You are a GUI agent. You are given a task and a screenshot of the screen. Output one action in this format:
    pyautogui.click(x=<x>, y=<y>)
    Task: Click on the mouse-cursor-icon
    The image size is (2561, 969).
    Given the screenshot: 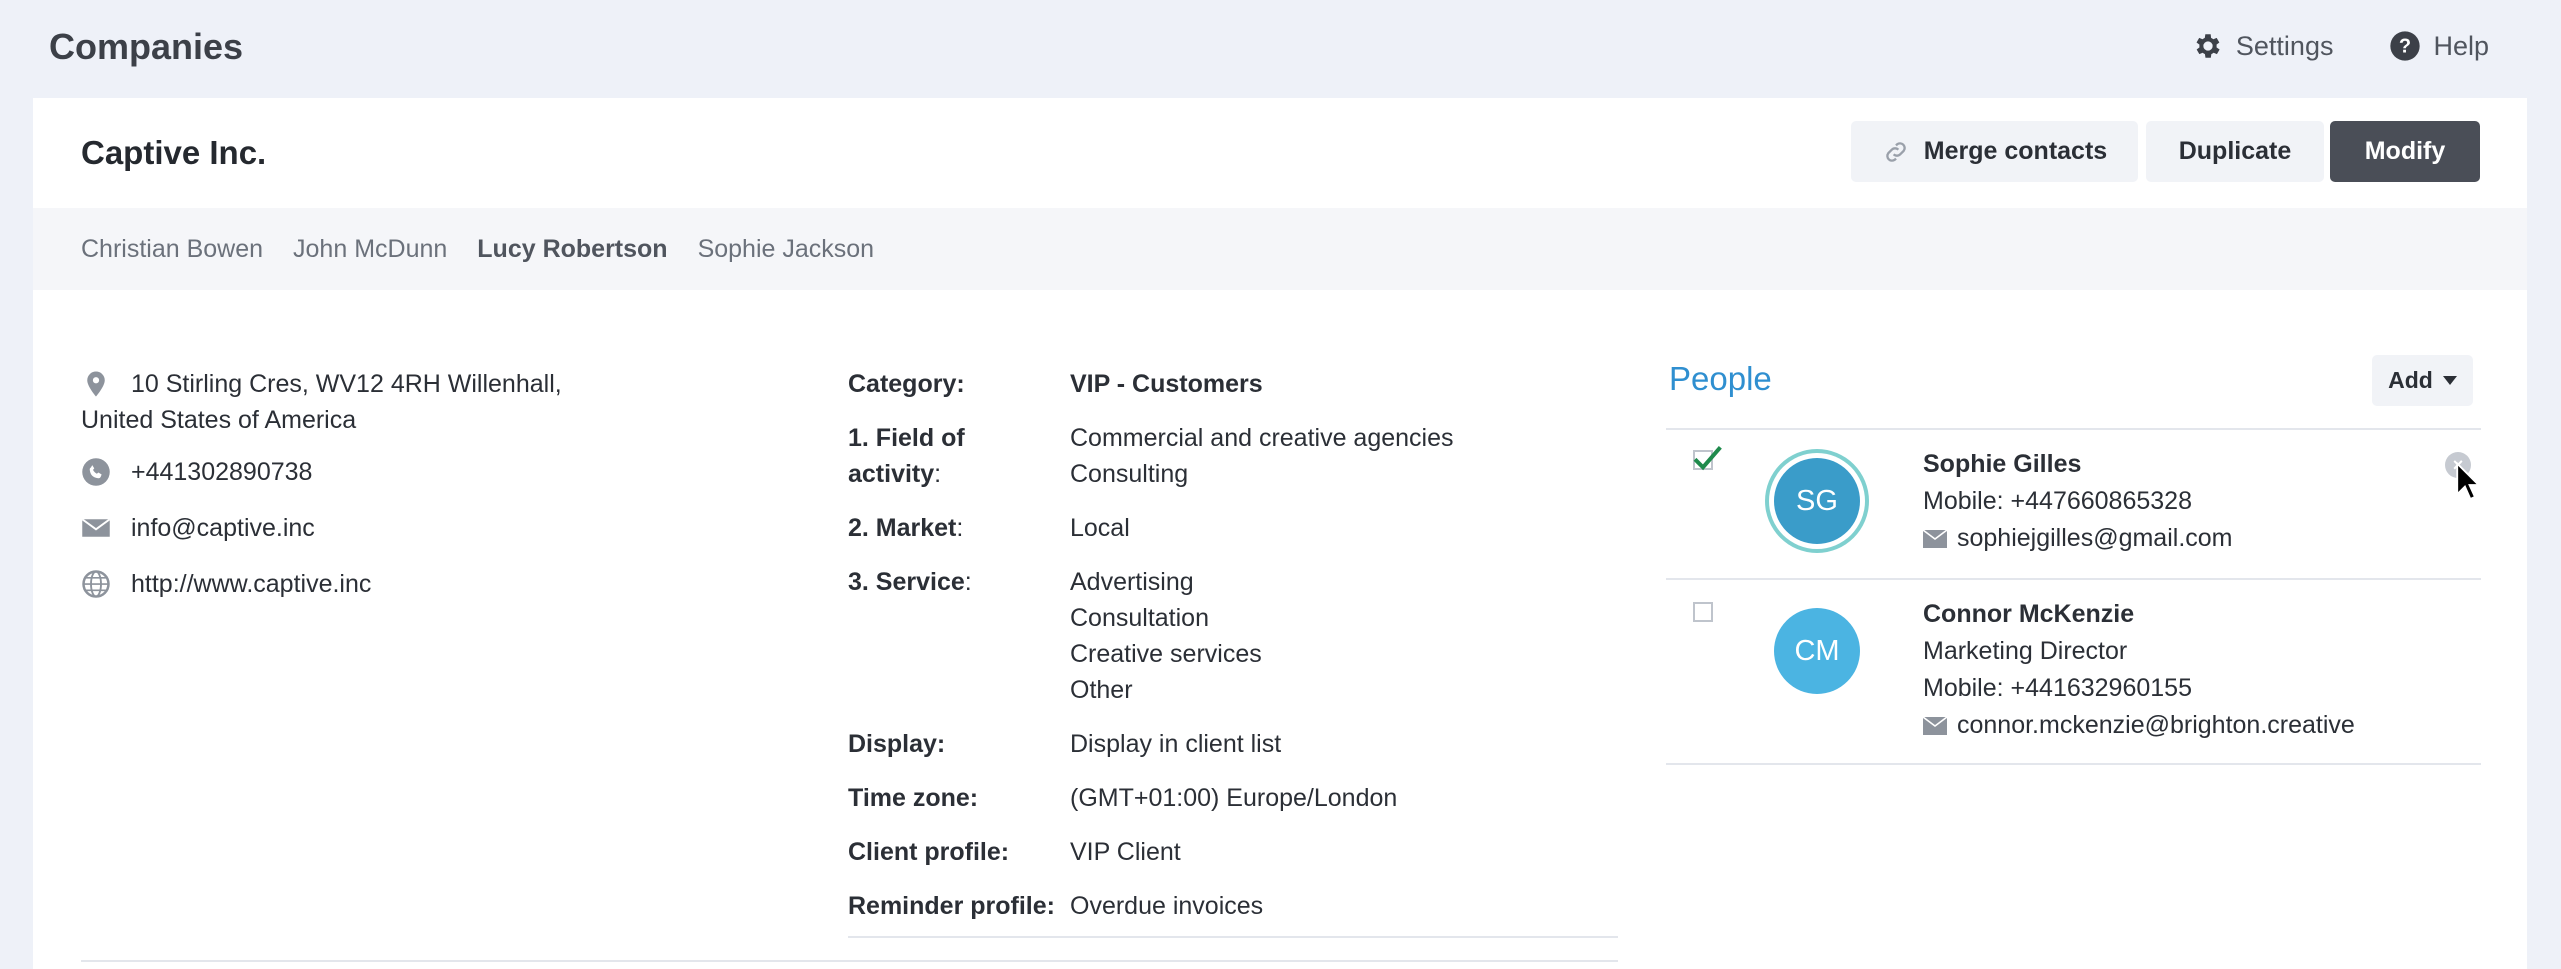 What is the action you would take?
    pyautogui.click(x=2468, y=481)
    